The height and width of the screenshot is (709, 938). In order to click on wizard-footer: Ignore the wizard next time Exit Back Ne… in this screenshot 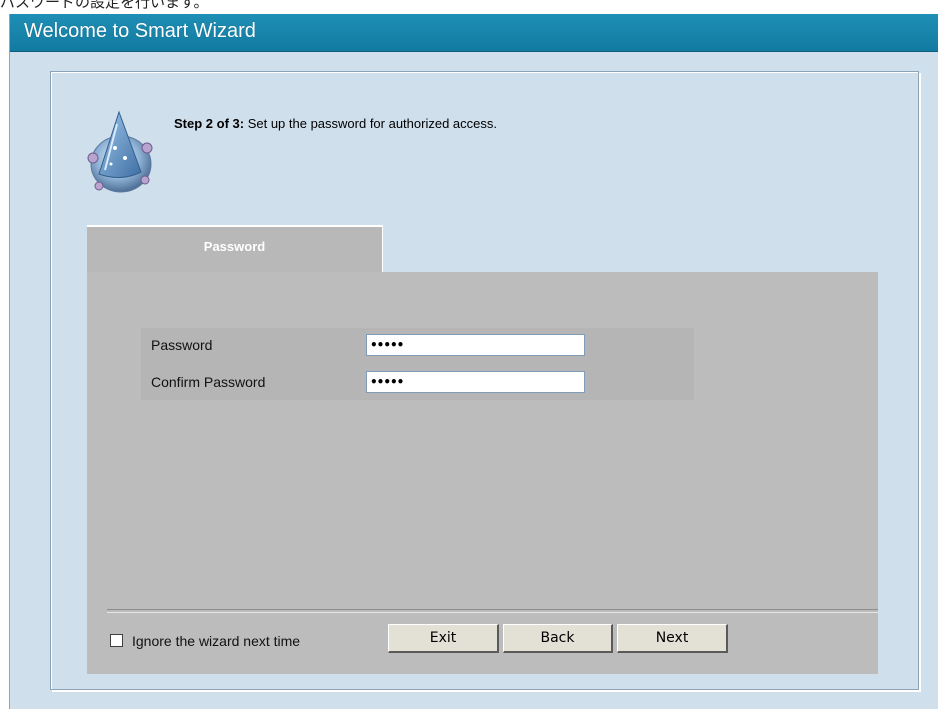, I will do `click(482, 641)`.